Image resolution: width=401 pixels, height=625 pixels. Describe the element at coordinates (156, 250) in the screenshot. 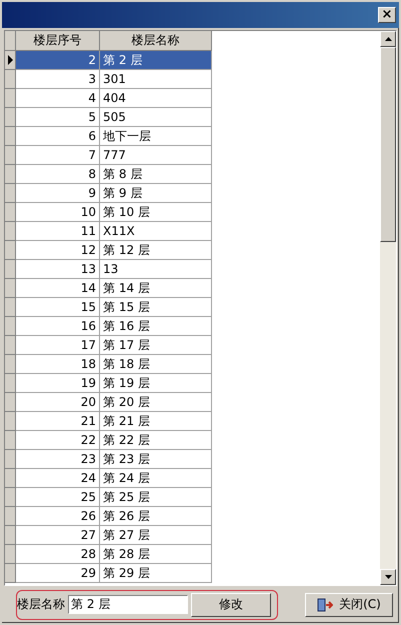

I see `table-cell: 第 12 层` at that location.